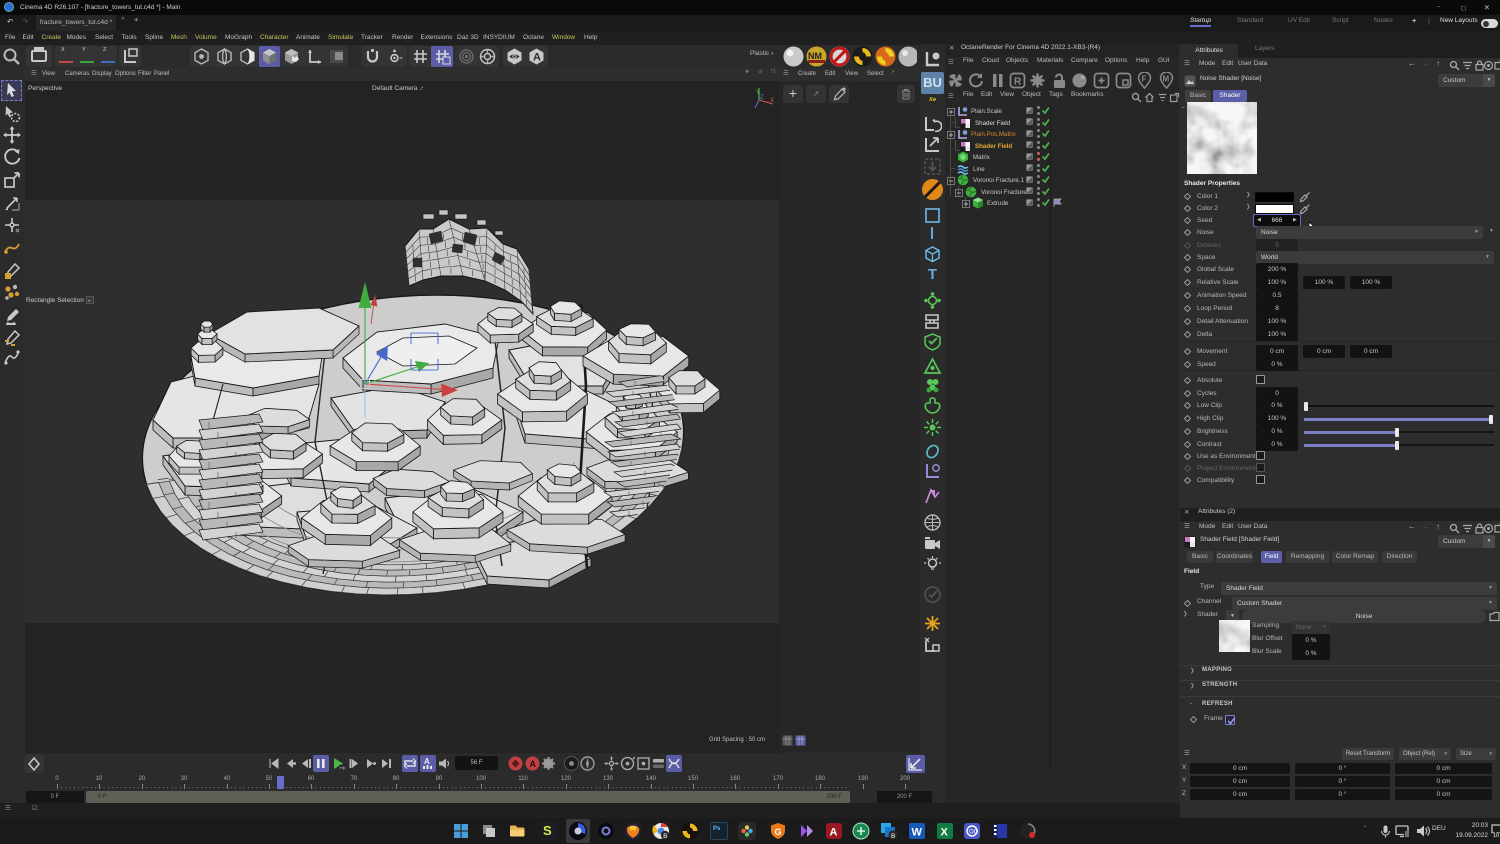 This screenshot has width=1500, height=844. I want to click on svg-text: F, so click(1144, 79).